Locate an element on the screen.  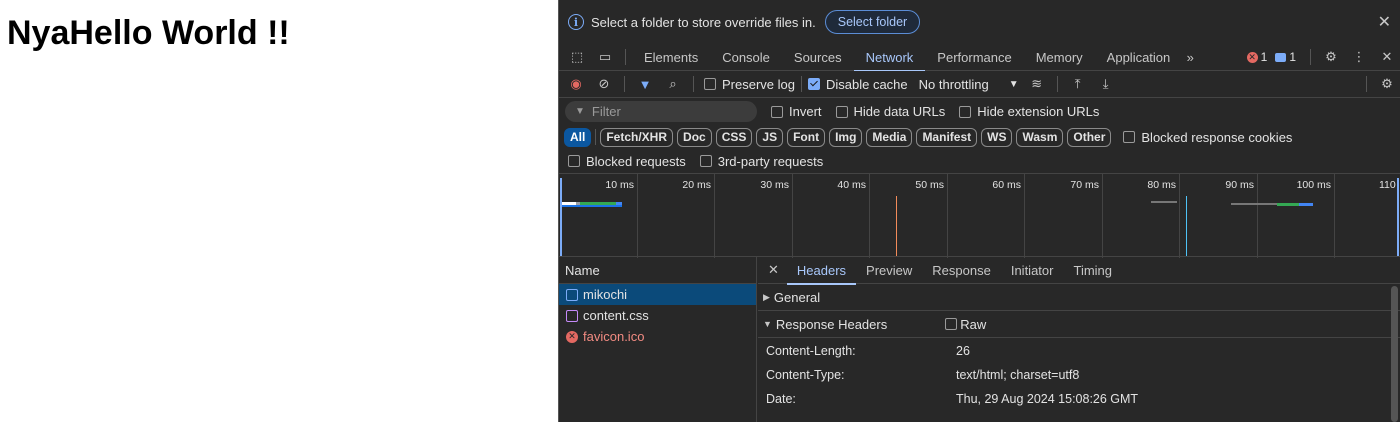
chip-img: Img is located at coordinates (846, 137).